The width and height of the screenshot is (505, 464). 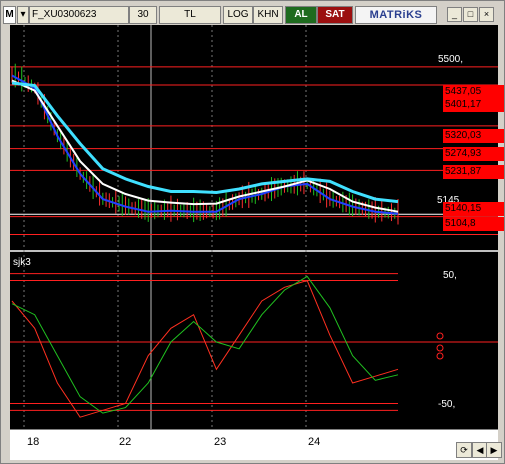 What do you see at coordinates (473, 154) in the screenshot?
I see `level-tag: 5274,93` at bounding box center [473, 154].